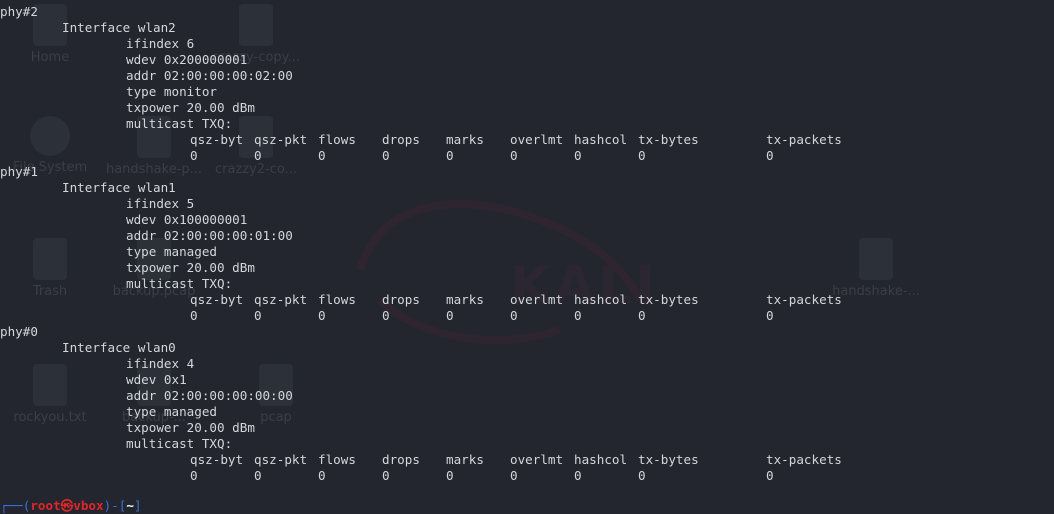 The image size is (1054, 514). I want to click on type-value: type managed, so click(171, 251).